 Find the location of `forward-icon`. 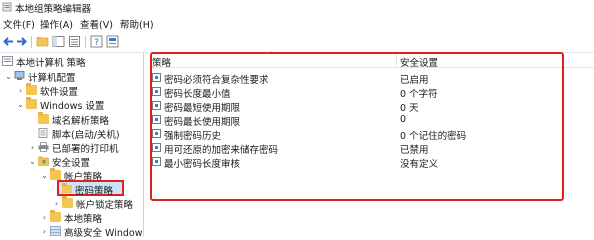

forward-icon is located at coordinates (21, 41).